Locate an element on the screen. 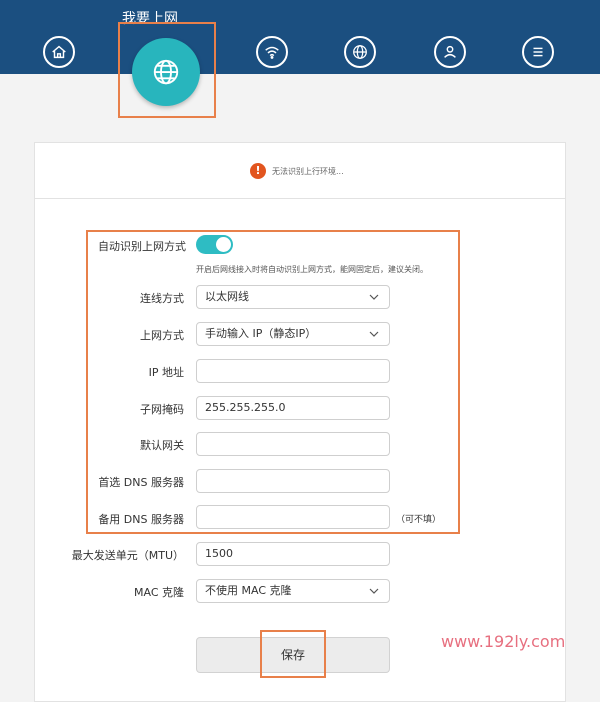 This screenshot has height=702, width=600. home-icon is located at coordinates (59, 52).